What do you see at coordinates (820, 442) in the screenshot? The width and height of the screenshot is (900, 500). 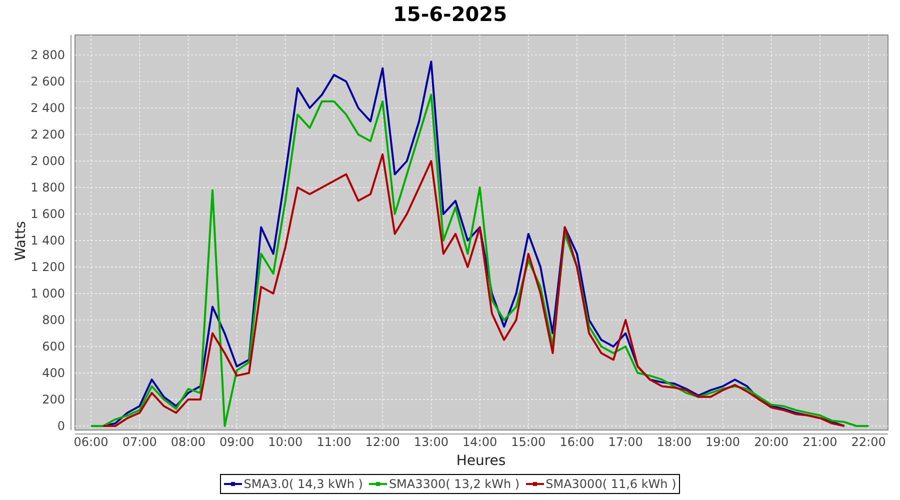 I see `x-tick-label: 21:00` at bounding box center [820, 442].